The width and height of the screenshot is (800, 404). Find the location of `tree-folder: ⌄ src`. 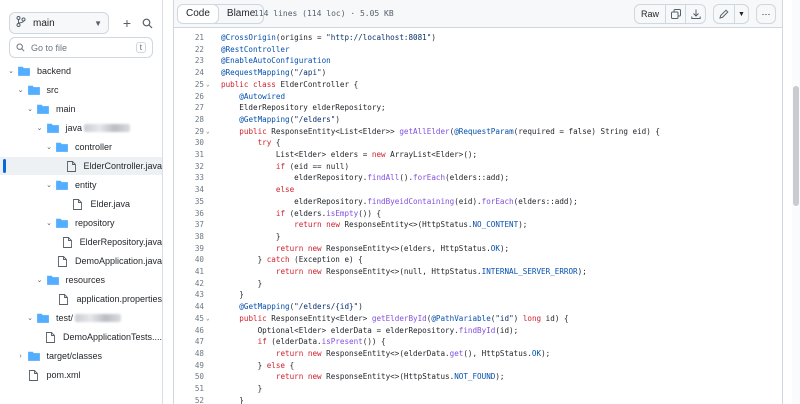

tree-folder: ⌄ src is located at coordinates (81, 90).